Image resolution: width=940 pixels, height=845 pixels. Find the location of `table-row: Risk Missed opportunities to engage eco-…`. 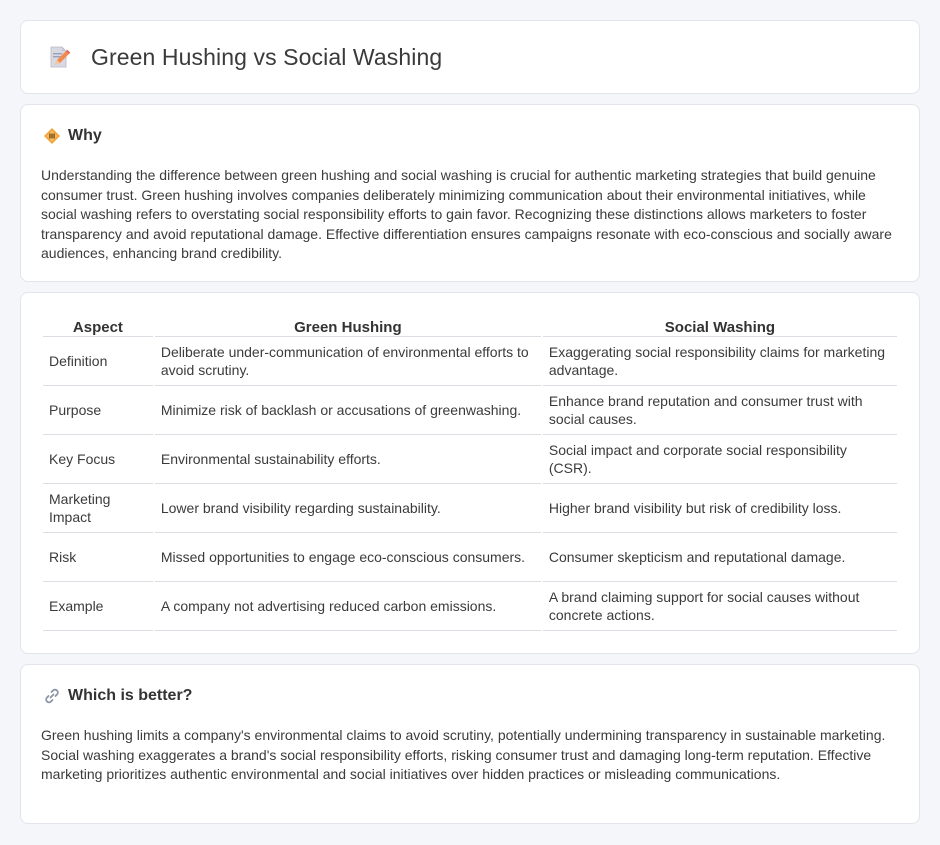

table-row: Risk Missed opportunities to engage eco-… is located at coordinates (470, 557).